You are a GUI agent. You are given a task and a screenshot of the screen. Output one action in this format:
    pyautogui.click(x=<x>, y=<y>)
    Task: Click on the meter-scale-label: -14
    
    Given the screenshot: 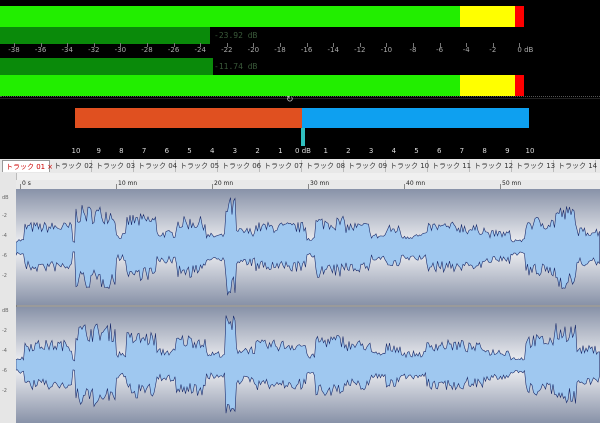 What is the action you would take?
    pyautogui.click(x=333, y=50)
    